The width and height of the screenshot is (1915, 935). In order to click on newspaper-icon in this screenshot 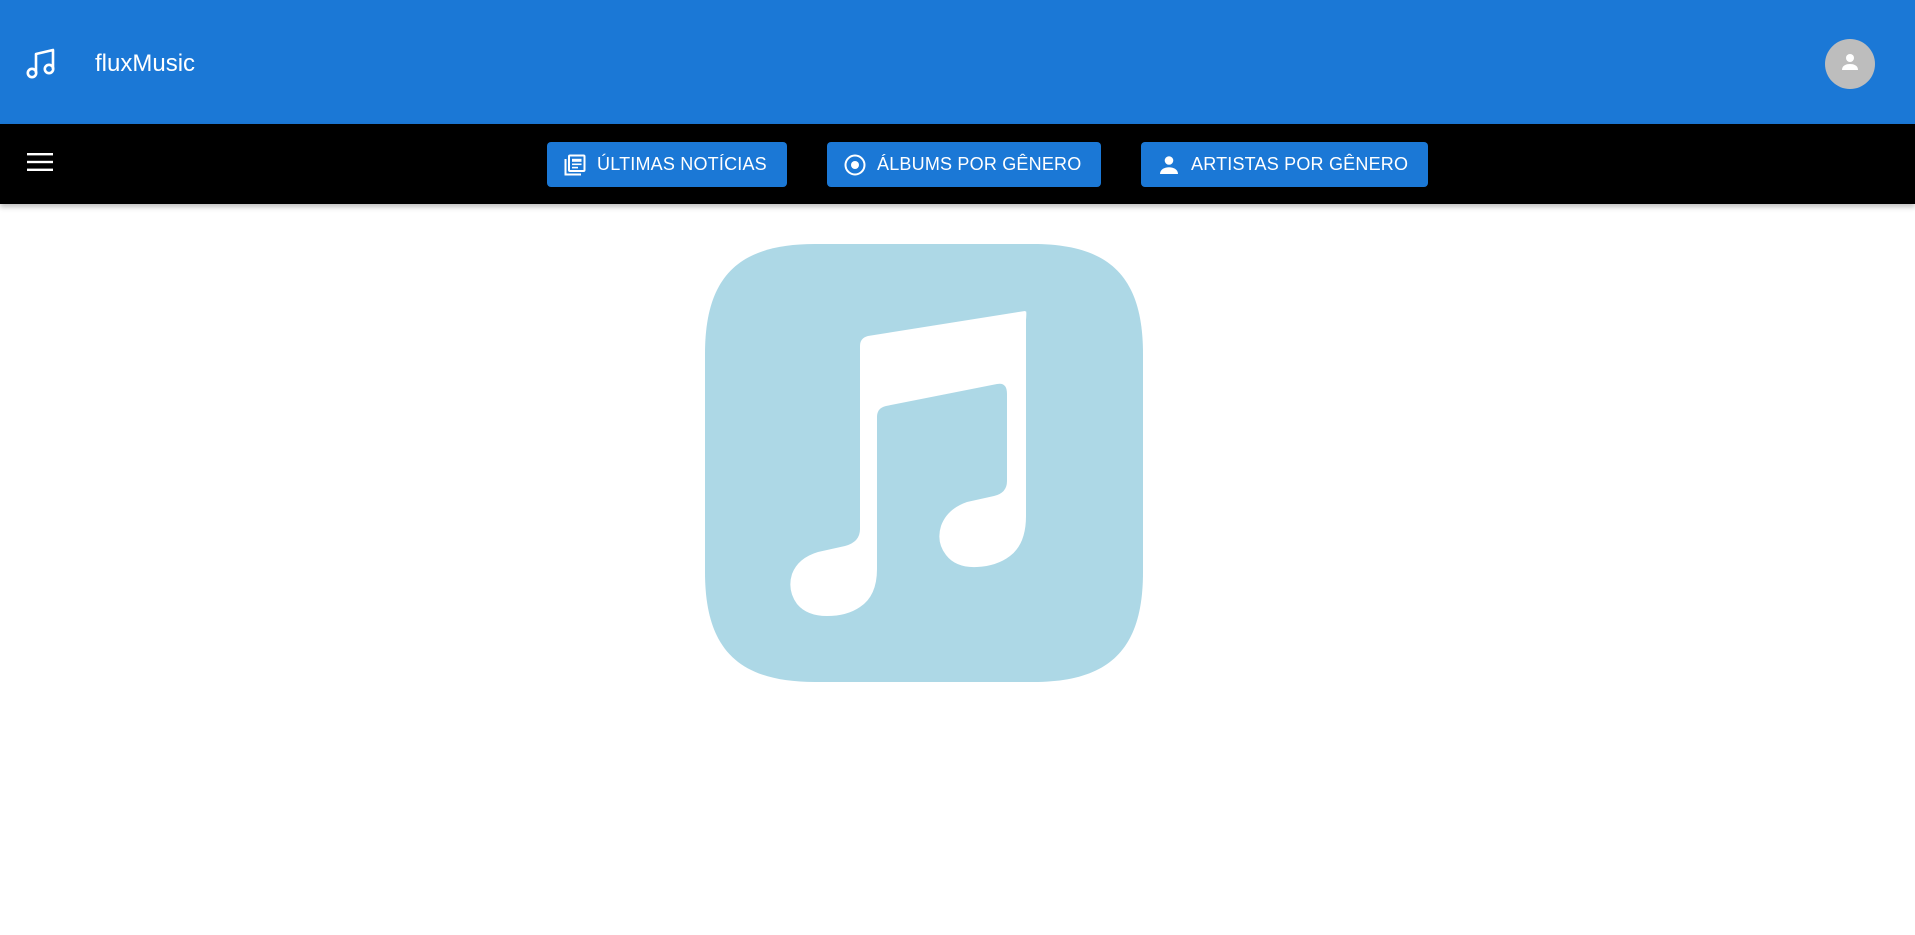, I will do `click(575, 165)`.